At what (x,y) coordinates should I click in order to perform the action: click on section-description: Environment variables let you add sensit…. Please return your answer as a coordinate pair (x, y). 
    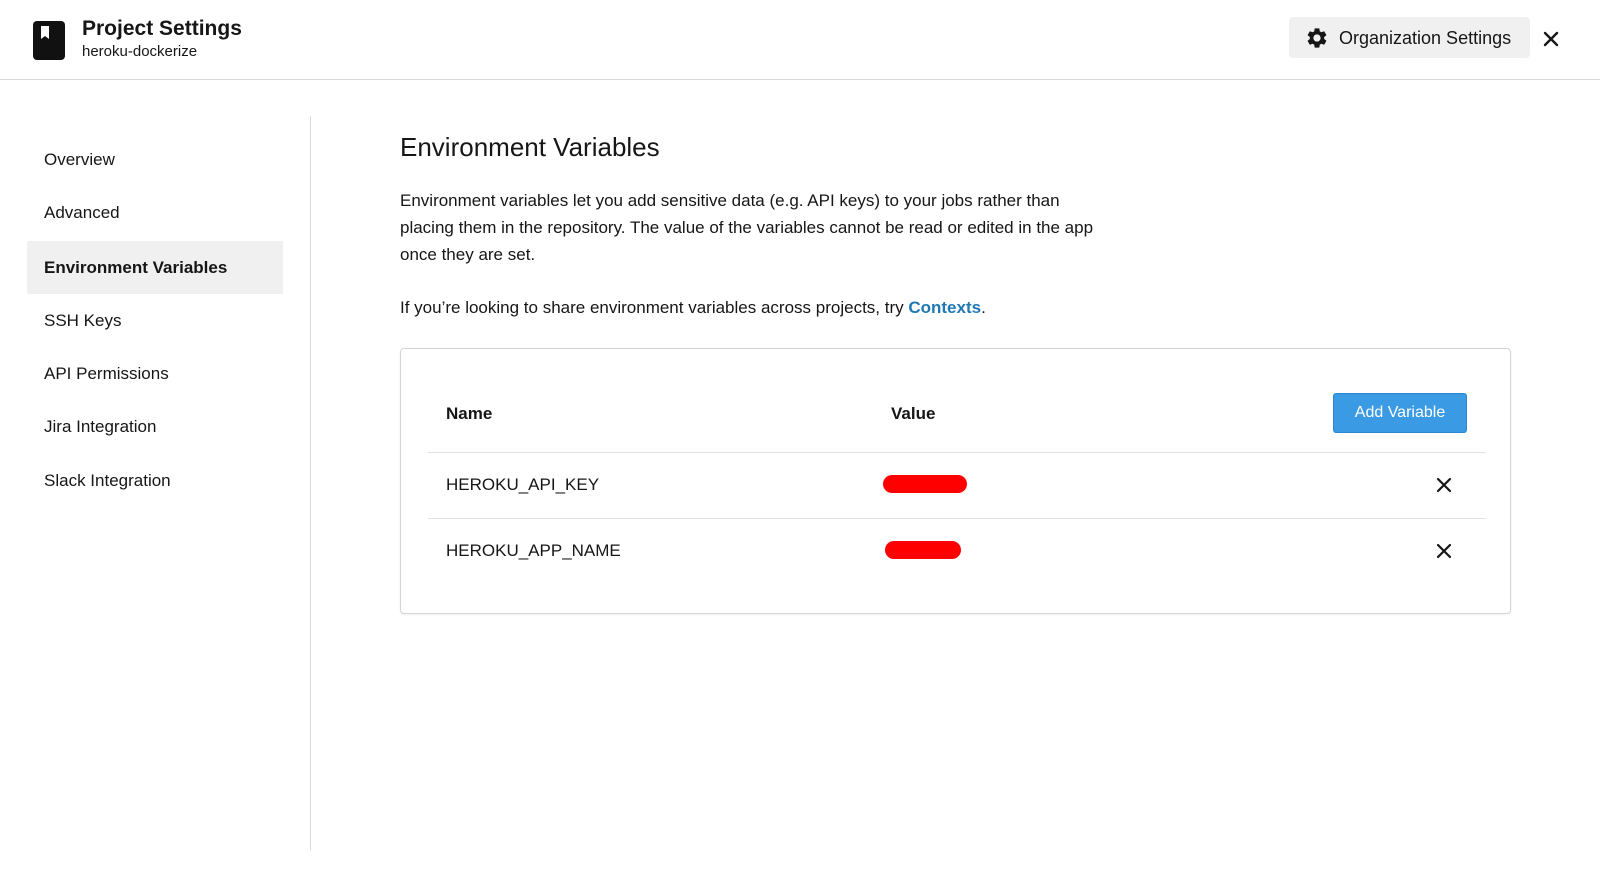
    Looking at the image, I should click on (747, 227).